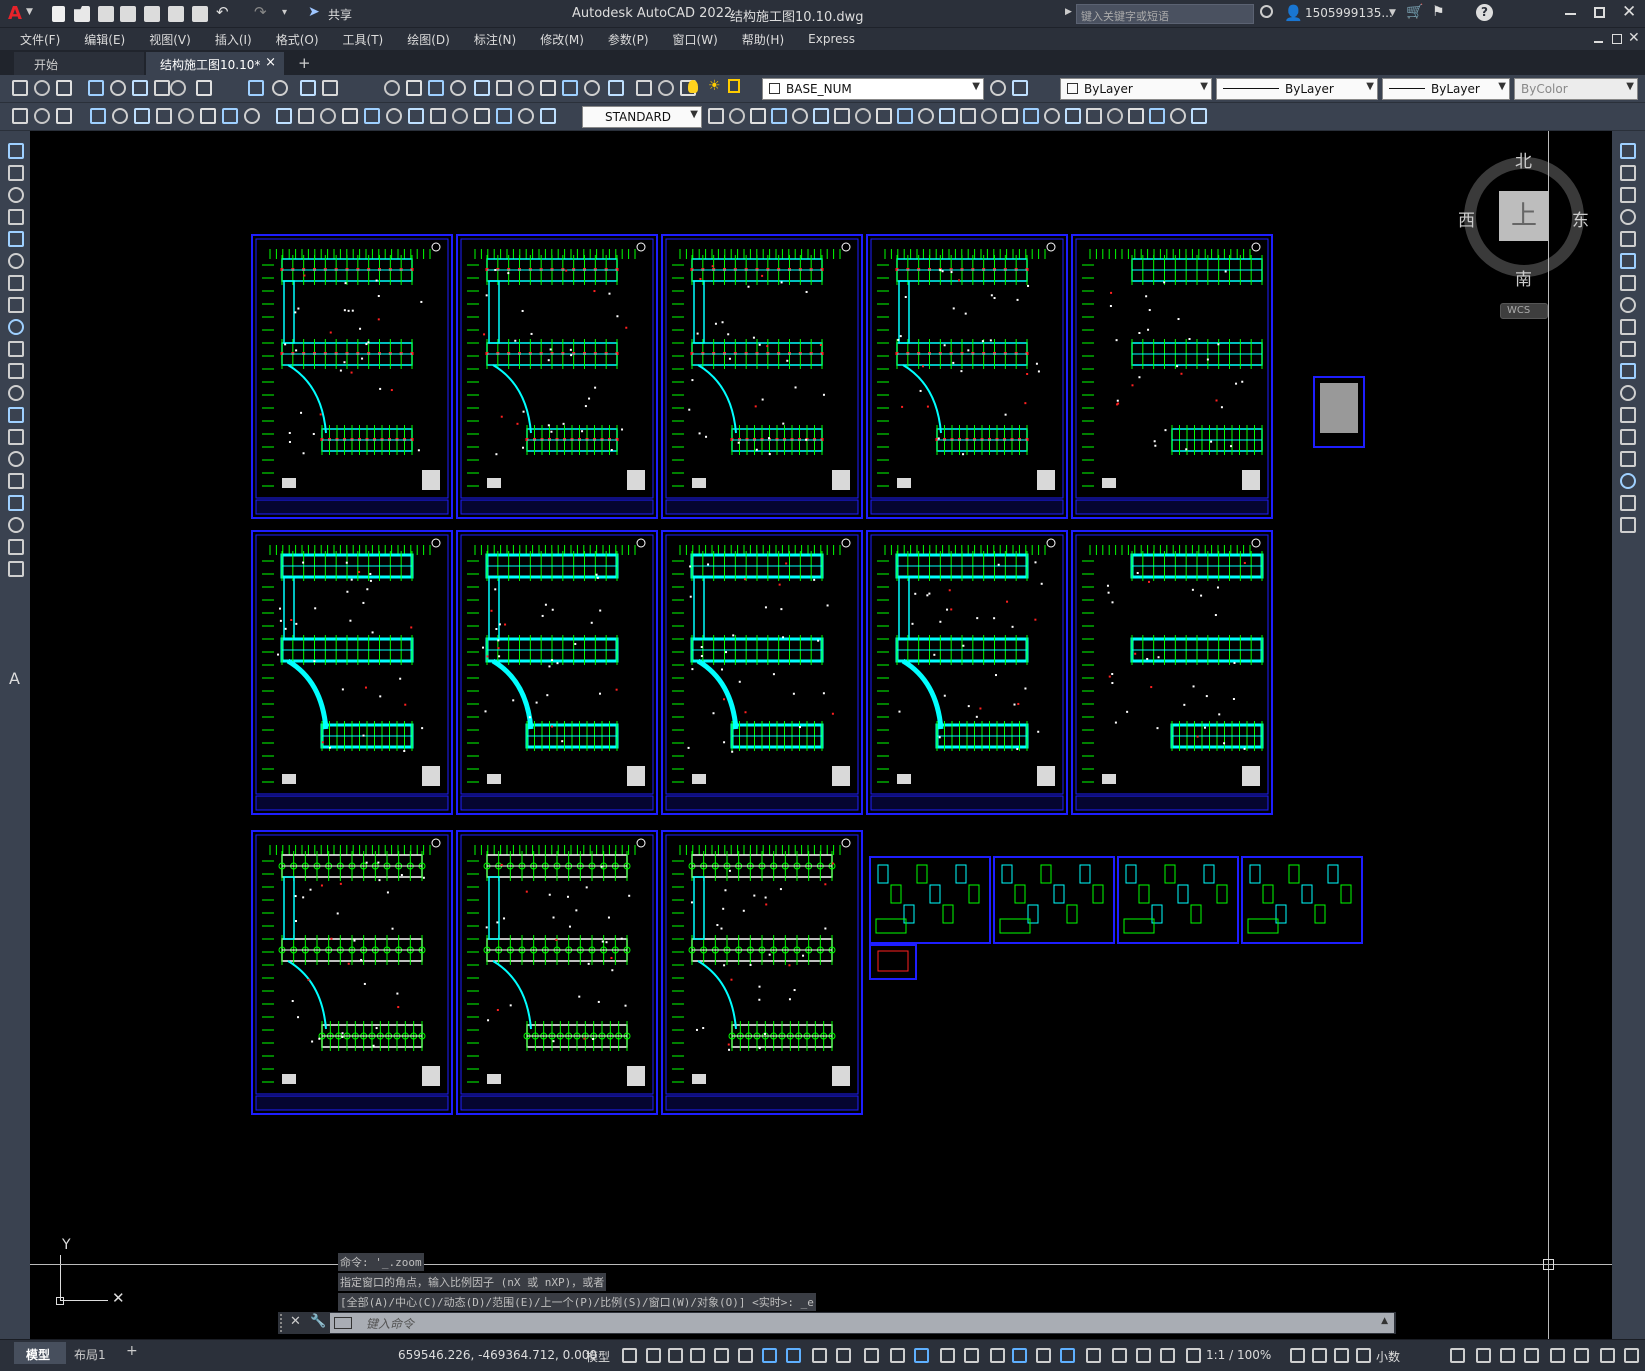 Image resolution: width=1645 pixels, height=1371 pixels. What do you see at coordinates (297, 39) in the screenshot?
I see `menu-item: 格式(O)` at bounding box center [297, 39].